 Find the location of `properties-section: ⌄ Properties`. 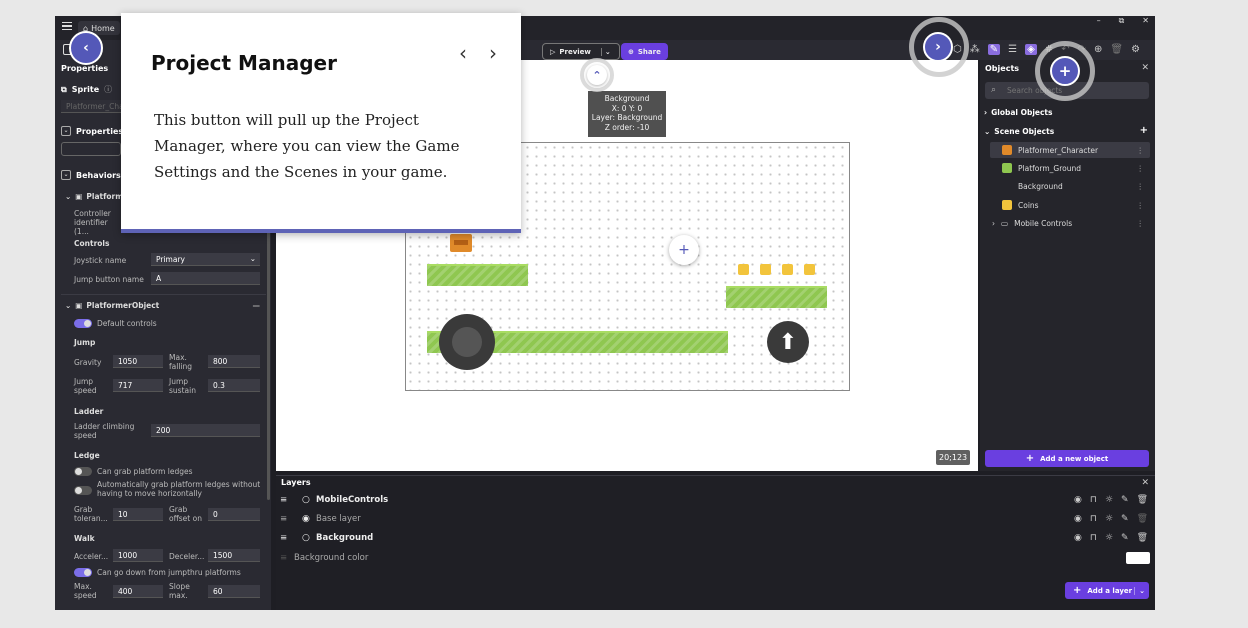

properties-section: ⌄ Properties is located at coordinates (92, 131).